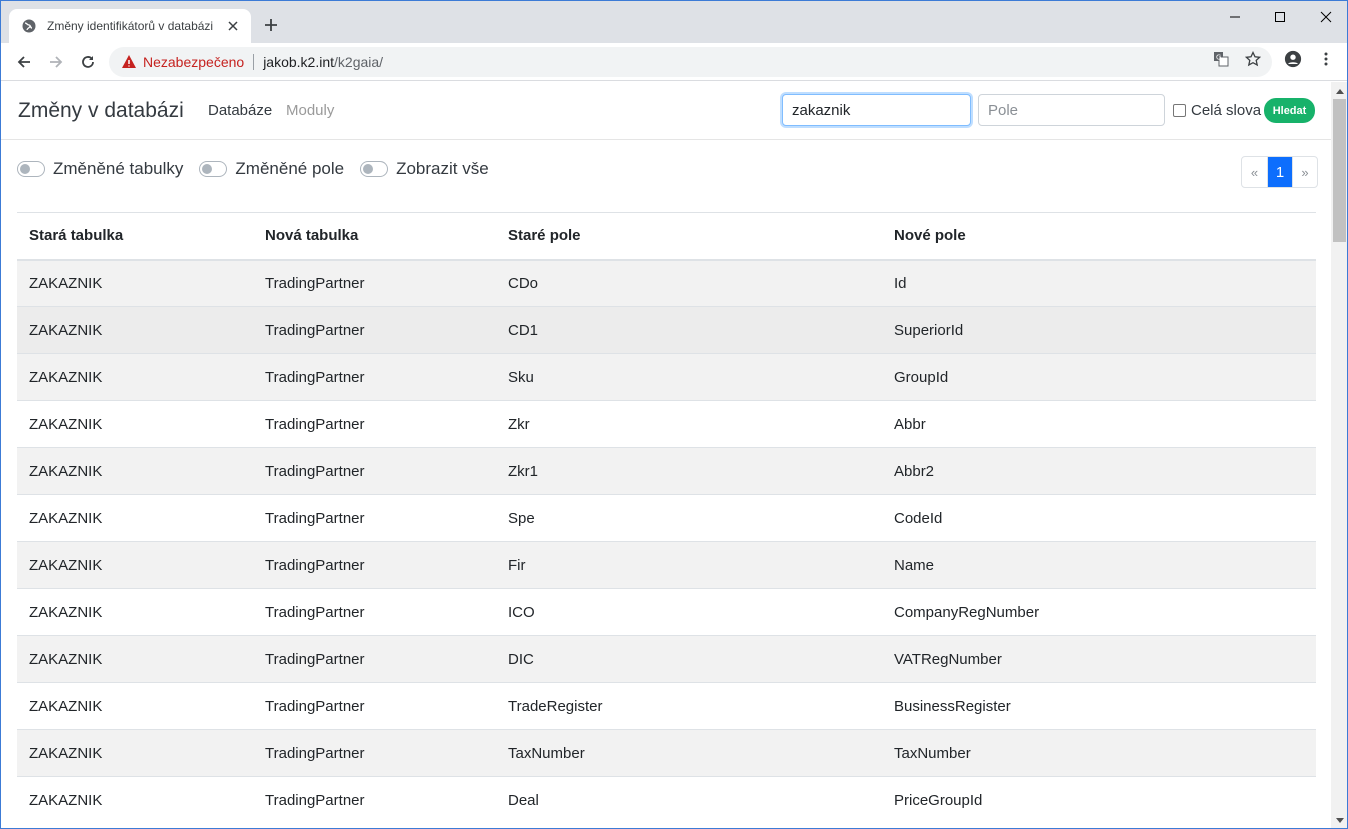 The height and width of the screenshot is (829, 1348). I want to click on close-icon, so click(233, 26).